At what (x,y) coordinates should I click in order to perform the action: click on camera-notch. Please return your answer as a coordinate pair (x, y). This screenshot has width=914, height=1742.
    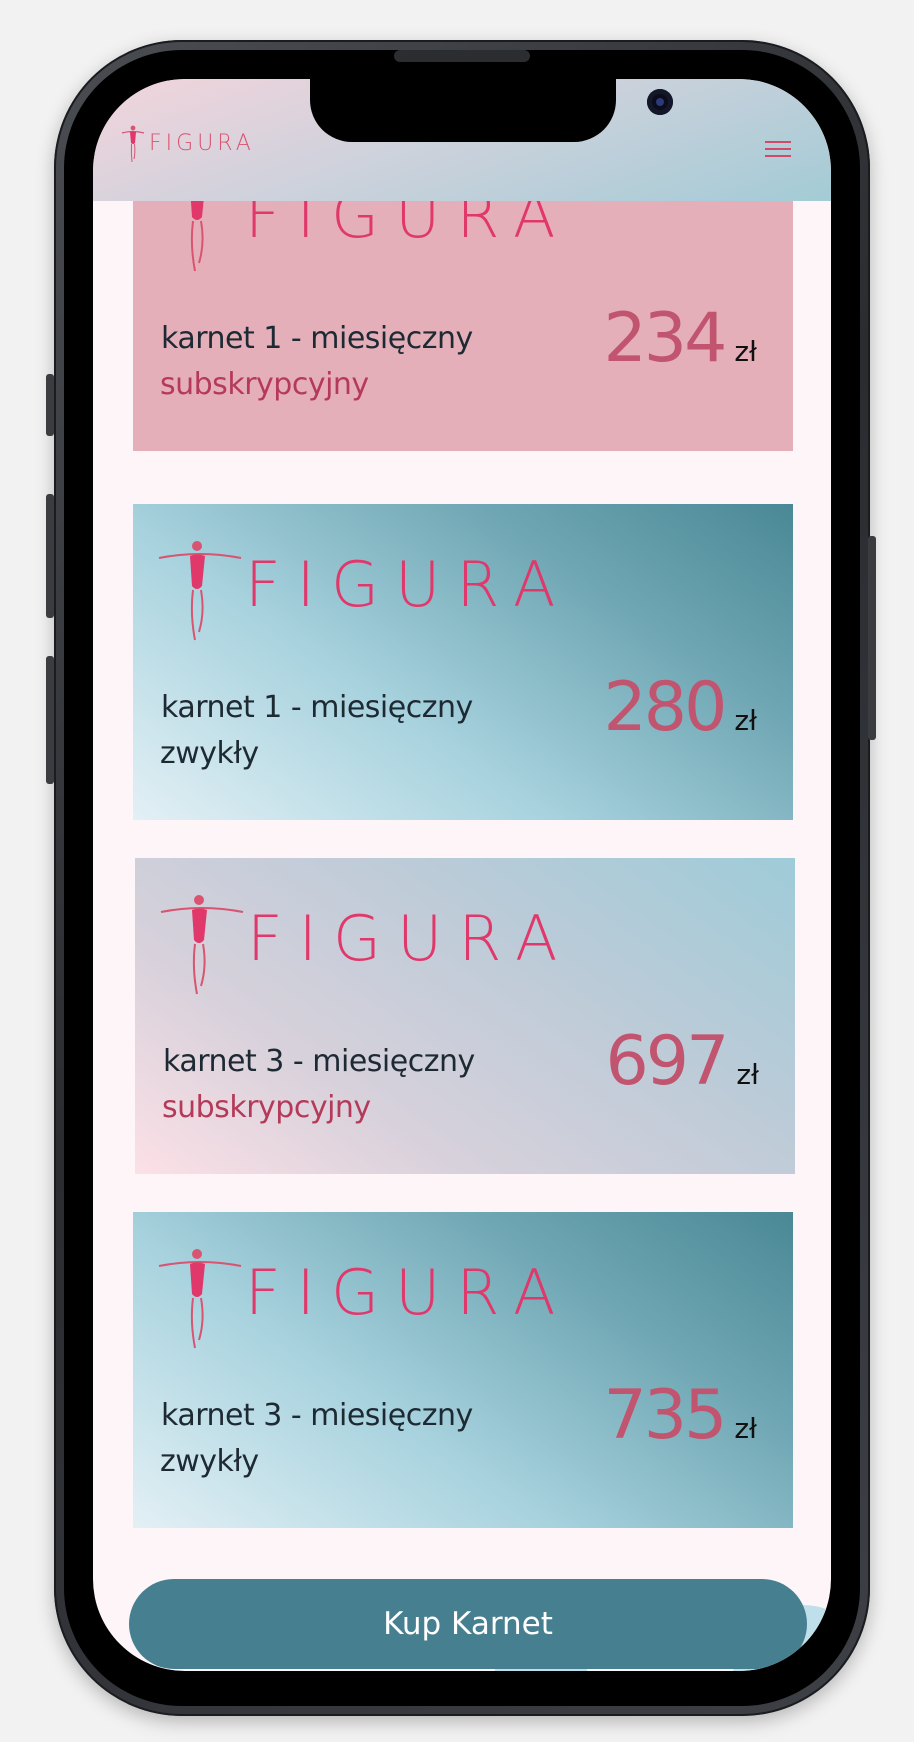
    Looking at the image, I should click on (491, 110).